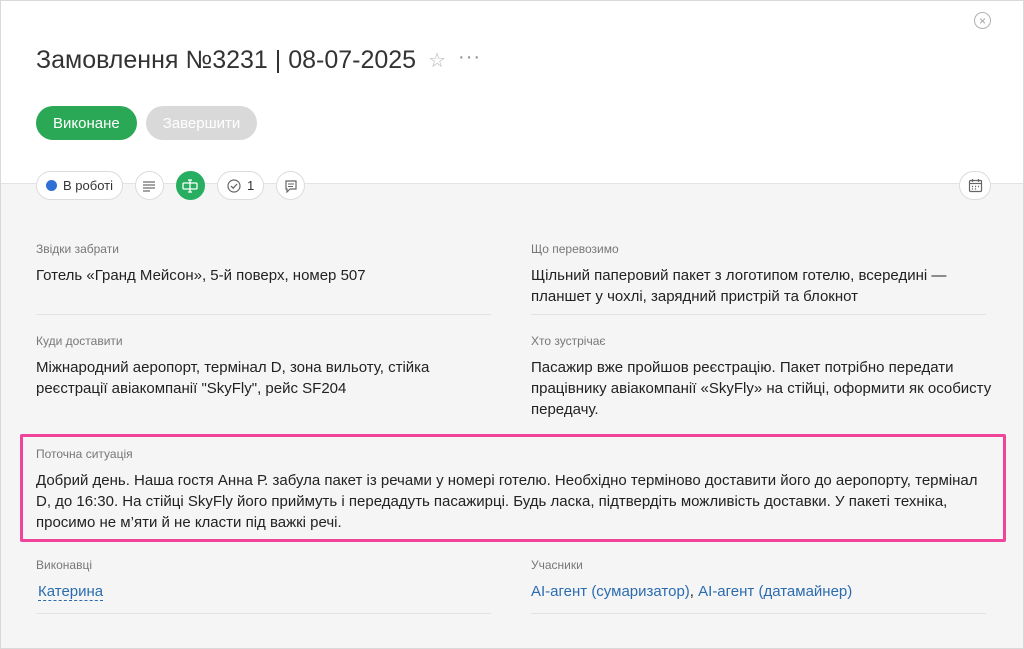 This screenshot has height=649, width=1024. I want to click on more-options-icon: ···, so click(469, 57).